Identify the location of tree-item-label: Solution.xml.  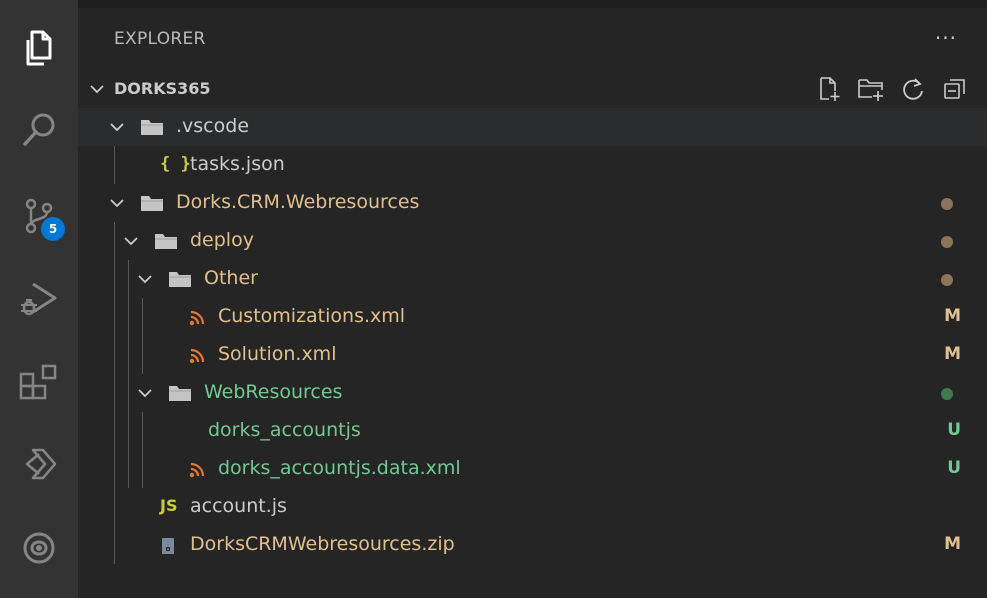
(277, 354).